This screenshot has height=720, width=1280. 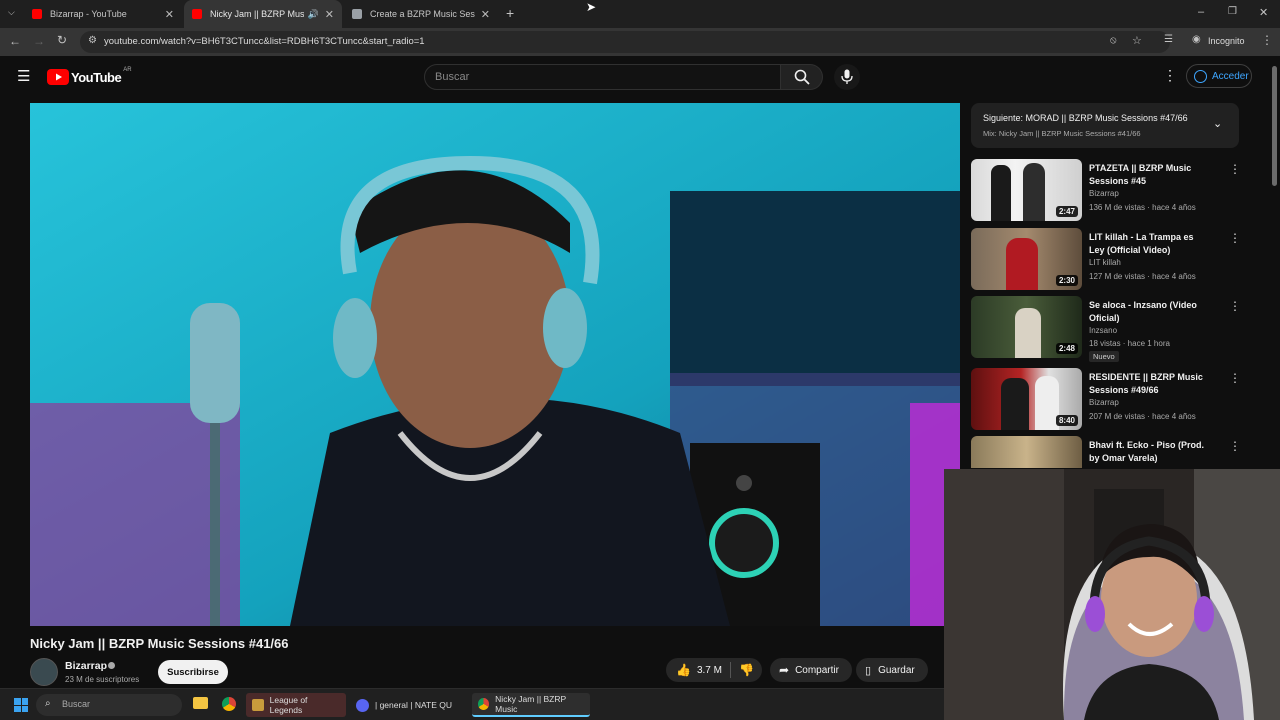 What do you see at coordinates (362, 705) in the screenshot?
I see `discord-icon` at bounding box center [362, 705].